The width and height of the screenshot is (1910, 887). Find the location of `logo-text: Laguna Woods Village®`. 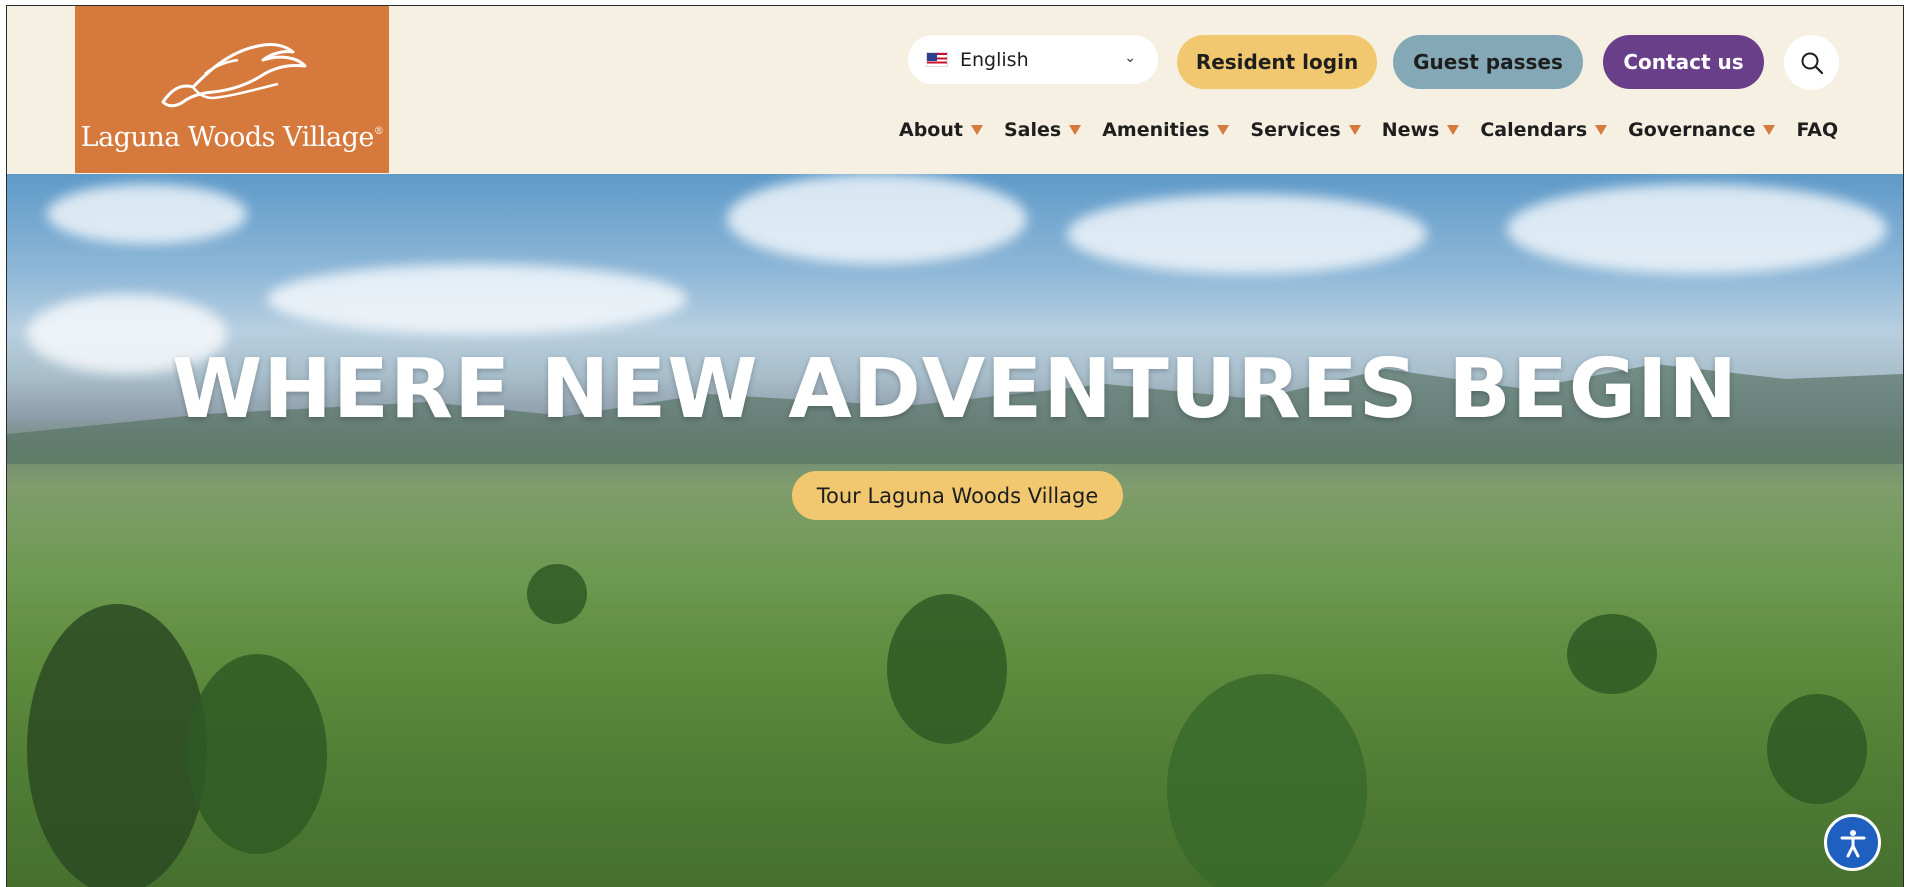

logo-text: Laguna Woods Village® is located at coordinates (232, 137).